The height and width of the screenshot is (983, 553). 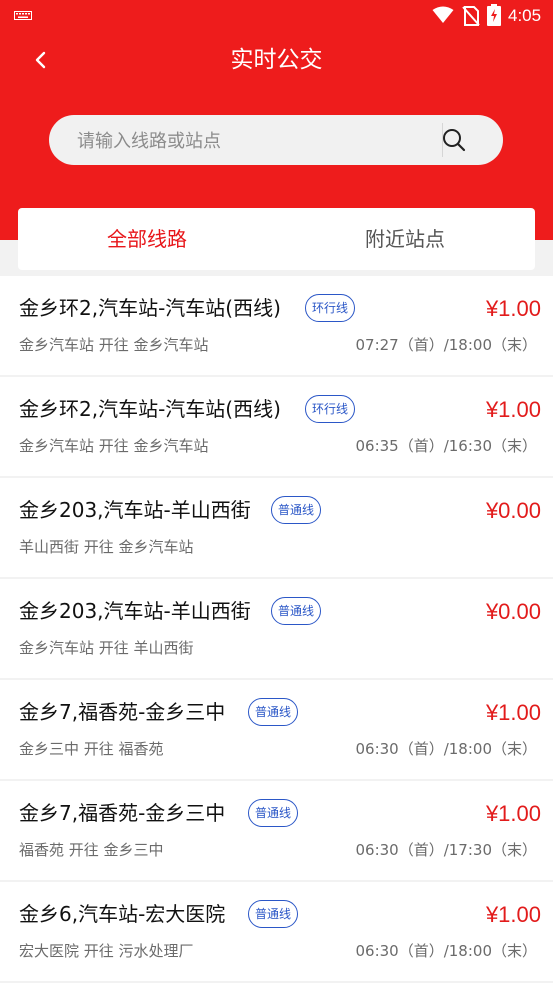 I want to click on tab-all-routes: 全部线路, so click(x=147, y=239).